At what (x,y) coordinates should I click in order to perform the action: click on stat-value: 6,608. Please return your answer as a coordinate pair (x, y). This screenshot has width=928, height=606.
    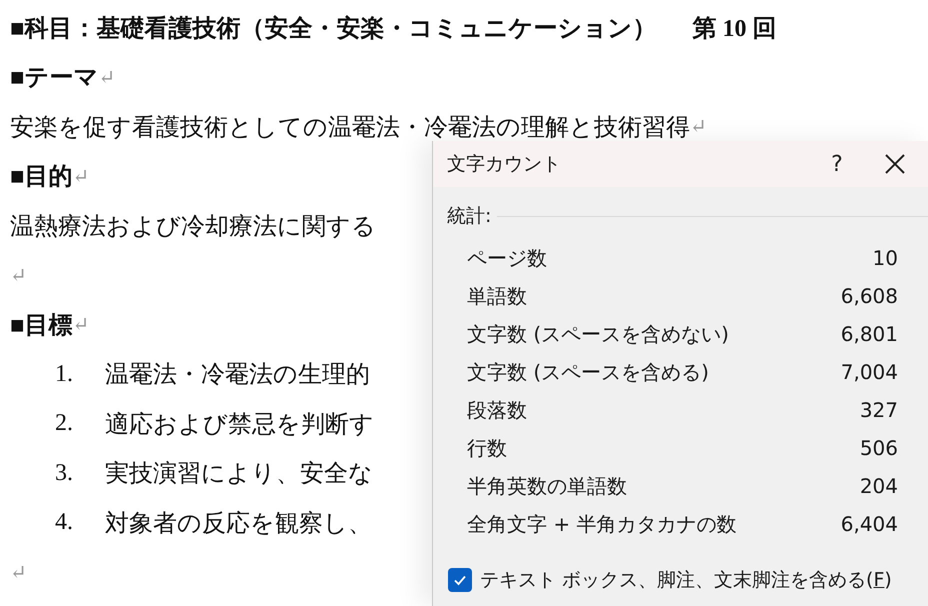
    Looking at the image, I should click on (869, 296).